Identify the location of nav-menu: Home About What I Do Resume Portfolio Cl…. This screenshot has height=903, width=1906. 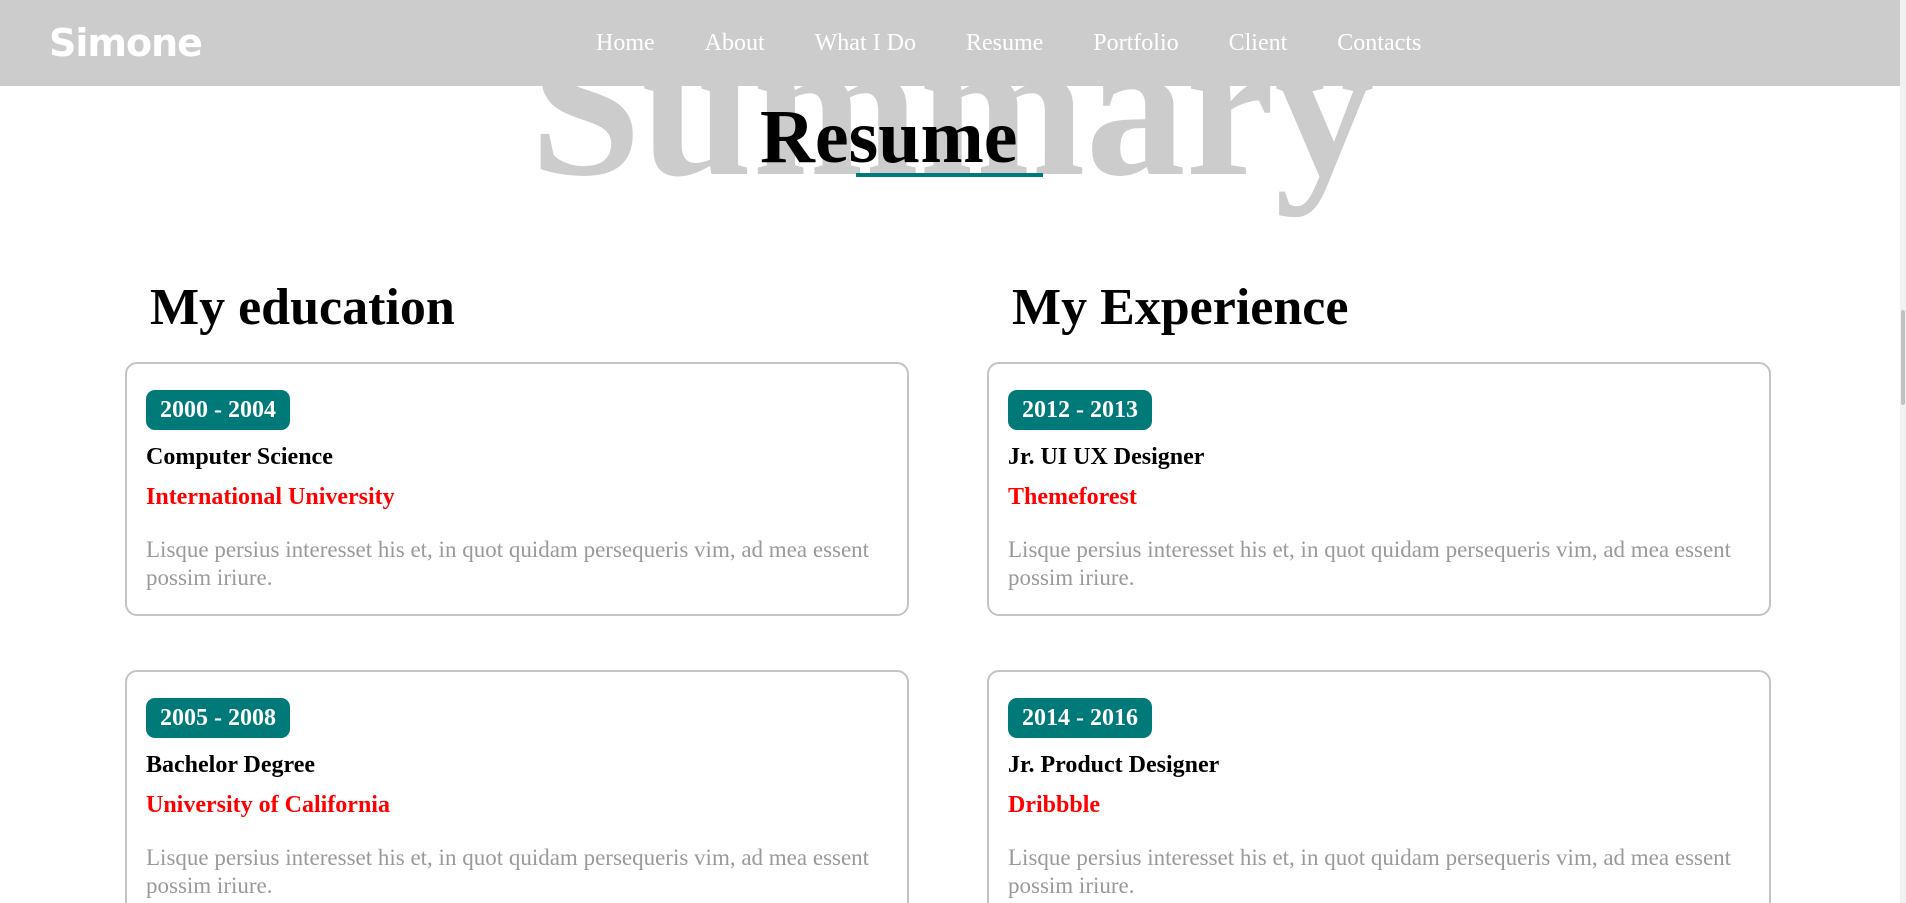
(1008, 43).